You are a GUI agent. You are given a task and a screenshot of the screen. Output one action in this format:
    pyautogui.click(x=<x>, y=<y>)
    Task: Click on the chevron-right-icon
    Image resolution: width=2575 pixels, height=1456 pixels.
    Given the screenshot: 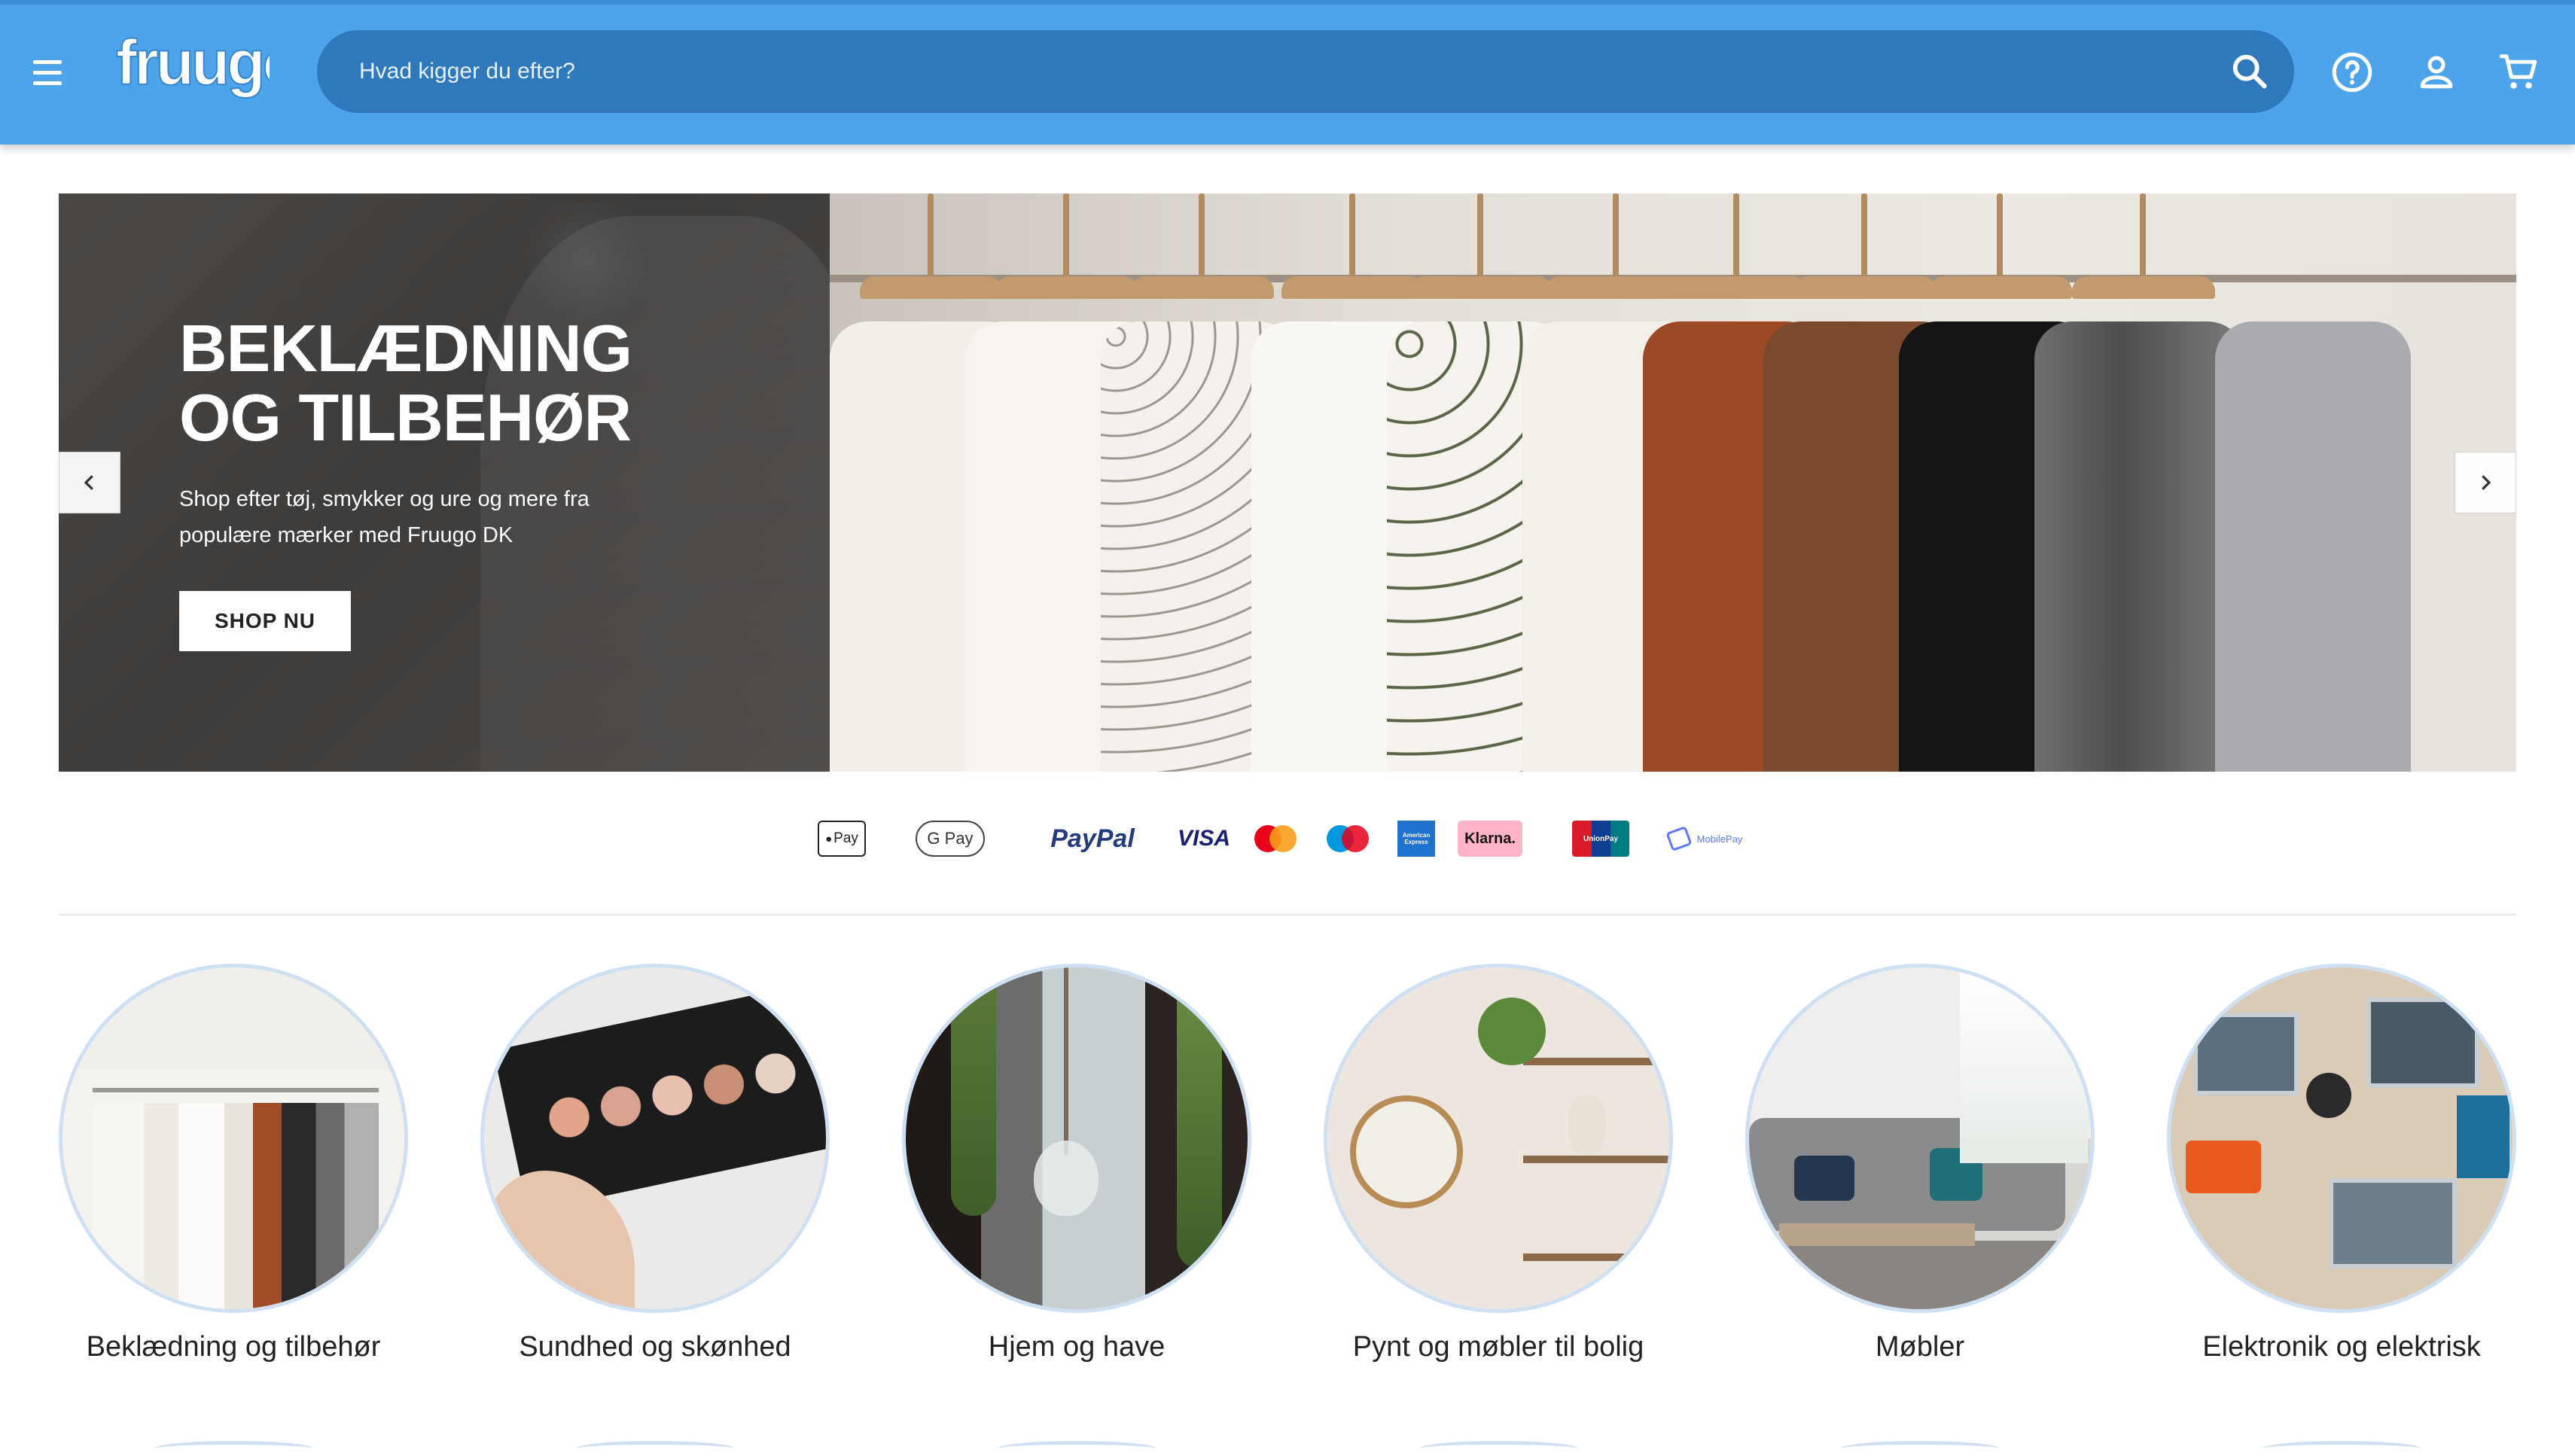 What is the action you would take?
    pyautogui.click(x=2486, y=482)
    